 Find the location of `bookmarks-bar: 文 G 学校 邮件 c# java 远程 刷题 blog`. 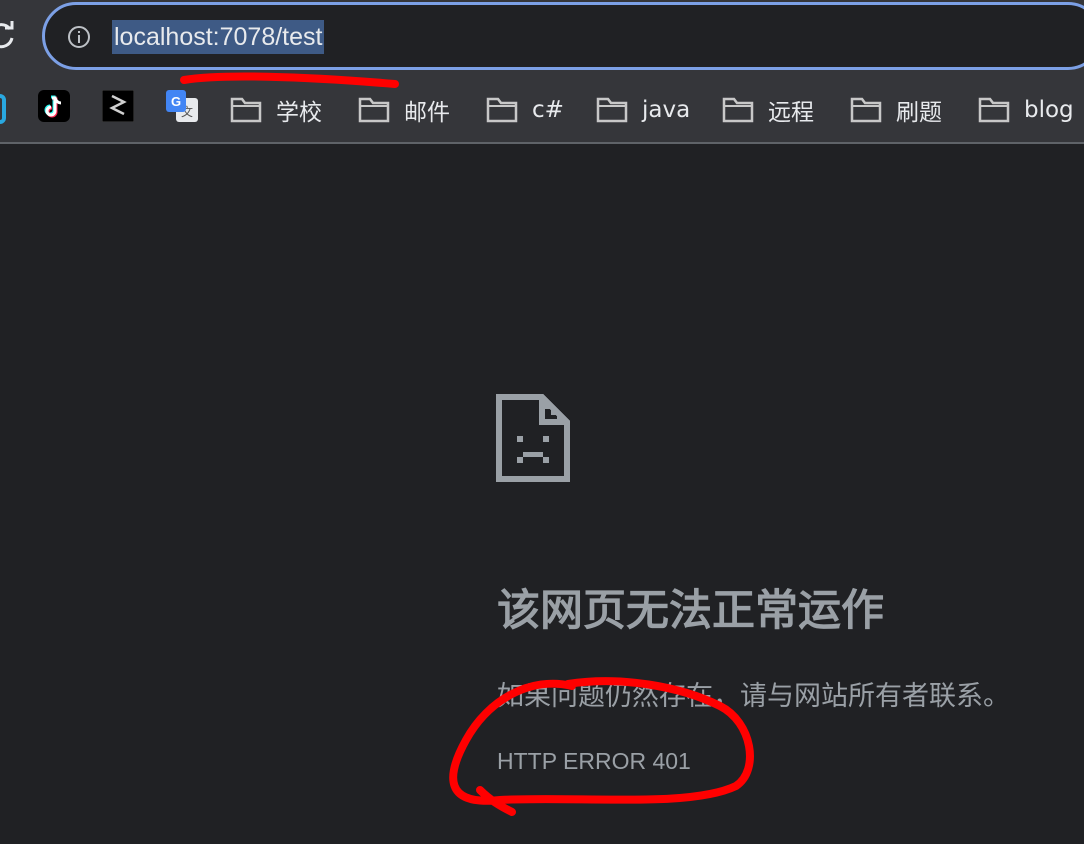

bookmarks-bar: 文 G 学校 邮件 c# java 远程 刷题 blog is located at coordinates (542, 111).